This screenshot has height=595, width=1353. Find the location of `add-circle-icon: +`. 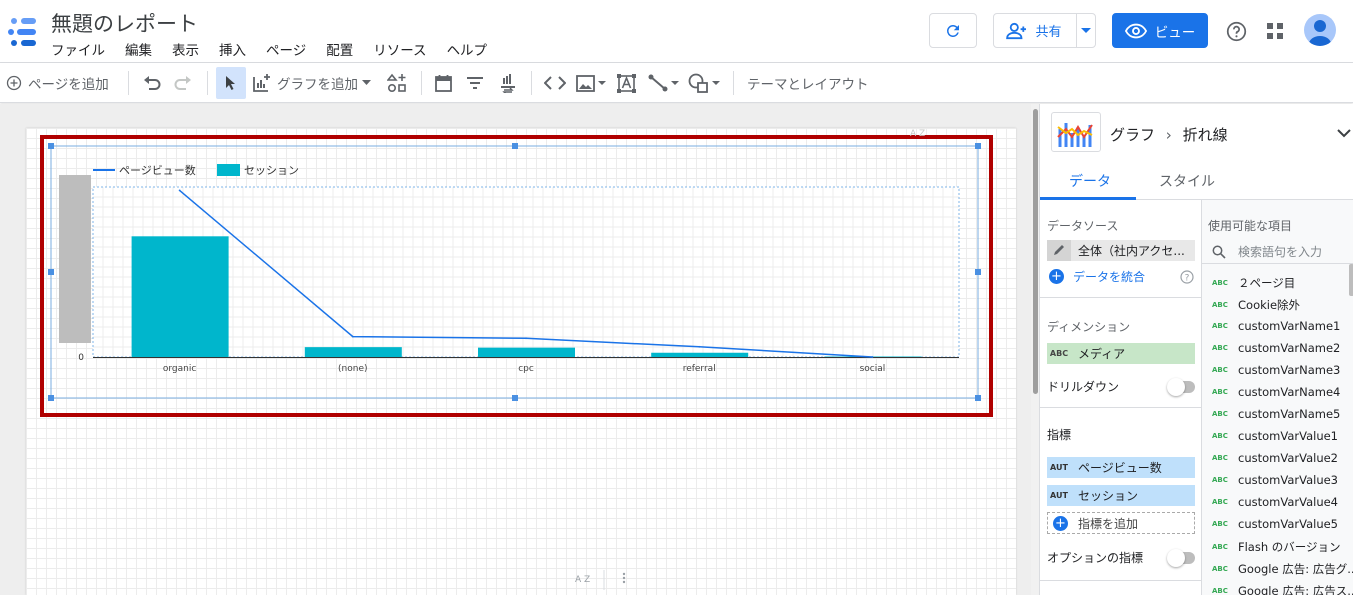

add-circle-icon: + is located at coordinates (1056, 276).